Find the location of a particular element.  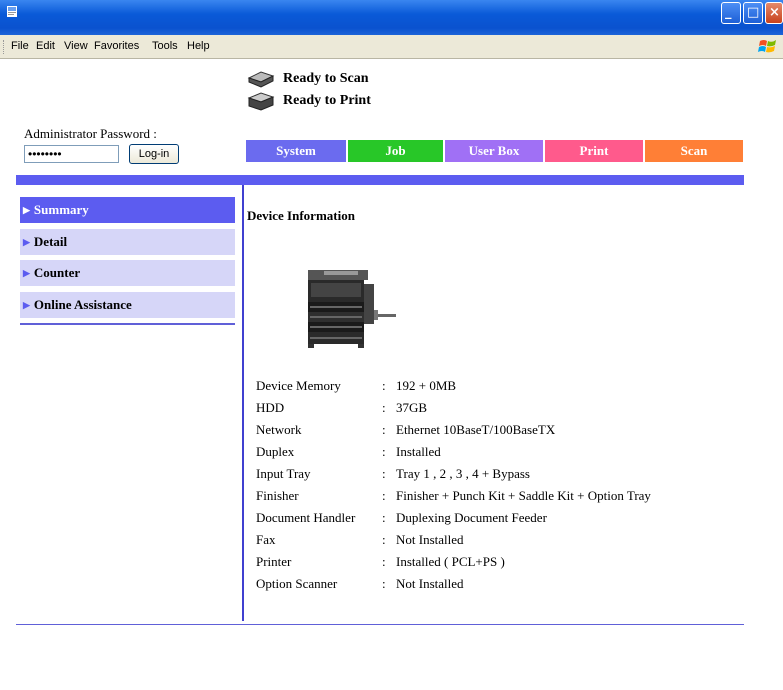

info-row: Option Scanner: Not Installed is located at coordinates (453, 587).